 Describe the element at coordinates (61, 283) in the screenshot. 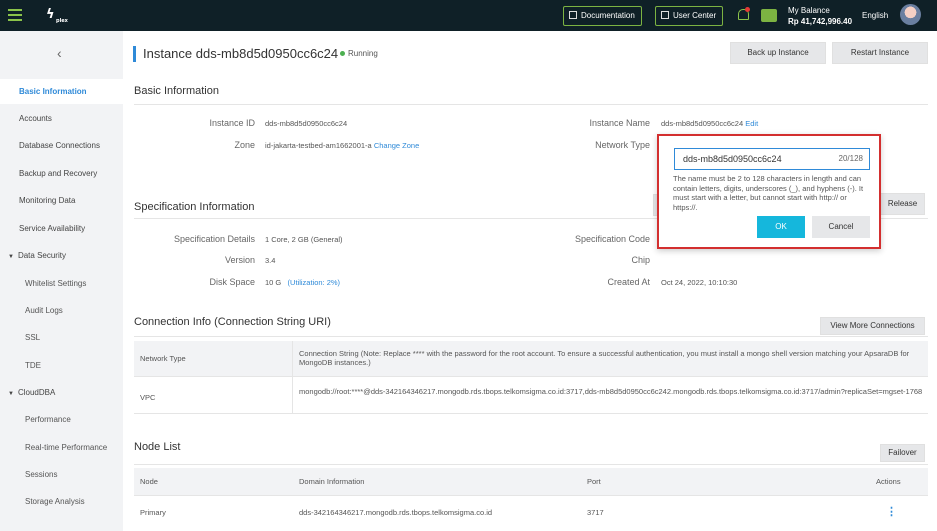

I see `sidebar-item-whitelist-settings: Whitelist Settings` at that location.